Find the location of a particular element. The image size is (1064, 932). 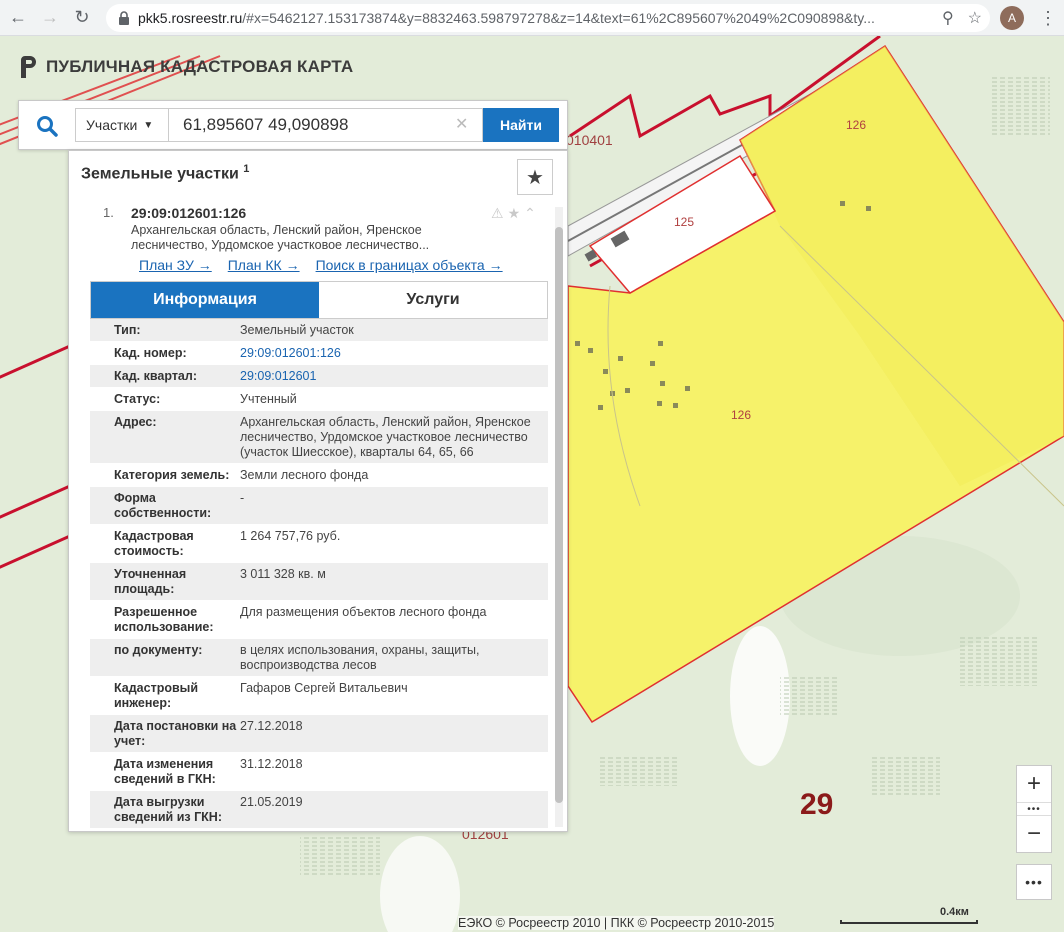

star-icon: ★ is located at coordinates (535, 177).